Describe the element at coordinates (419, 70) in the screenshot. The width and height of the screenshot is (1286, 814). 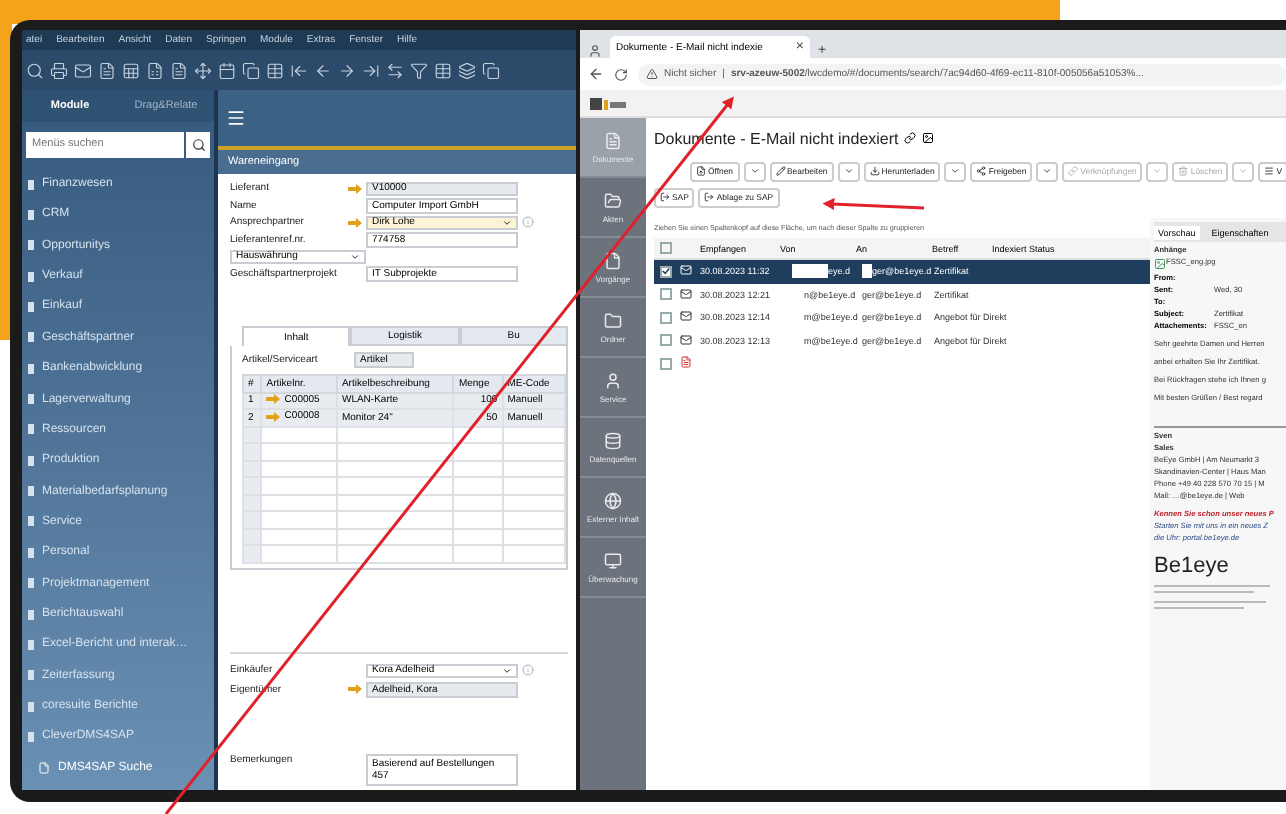
I see `filter-icon` at that location.